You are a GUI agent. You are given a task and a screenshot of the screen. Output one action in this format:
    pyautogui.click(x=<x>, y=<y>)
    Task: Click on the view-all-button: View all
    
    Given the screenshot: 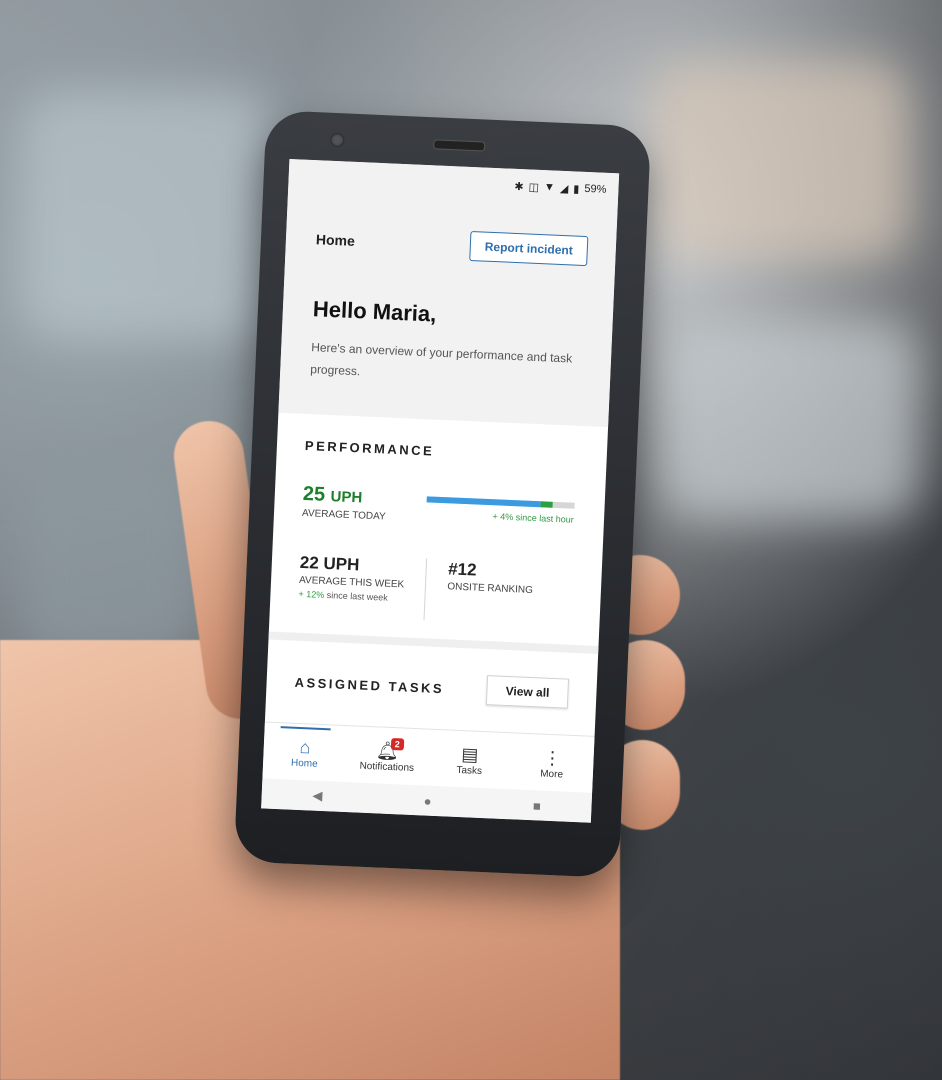 What is the action you would take?
    pyautogui.click(x=528, y=692)
    